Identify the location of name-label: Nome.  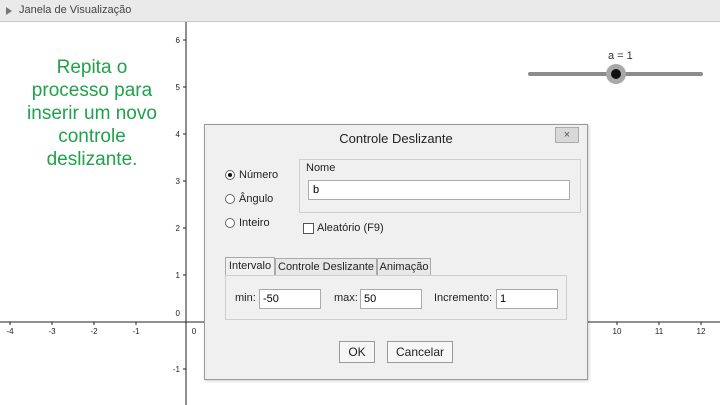
(321, 168).